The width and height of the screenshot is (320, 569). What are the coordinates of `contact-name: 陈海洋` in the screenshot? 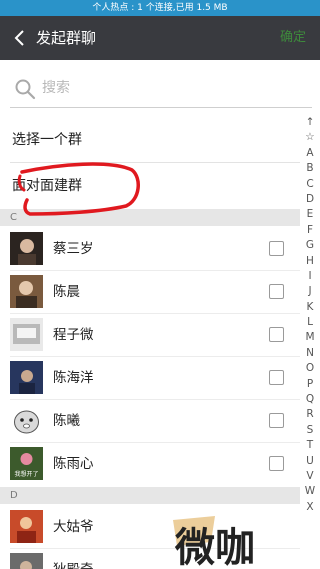 It's located at (73, 378).